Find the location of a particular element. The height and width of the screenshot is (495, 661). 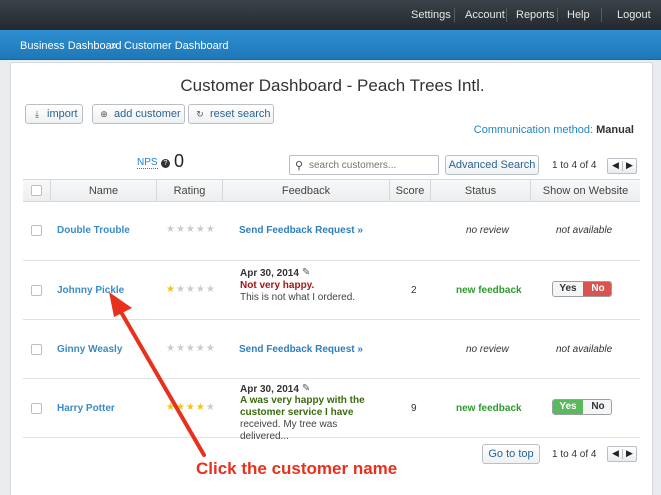

annotation-arrow is located at coordinates (157, 374).